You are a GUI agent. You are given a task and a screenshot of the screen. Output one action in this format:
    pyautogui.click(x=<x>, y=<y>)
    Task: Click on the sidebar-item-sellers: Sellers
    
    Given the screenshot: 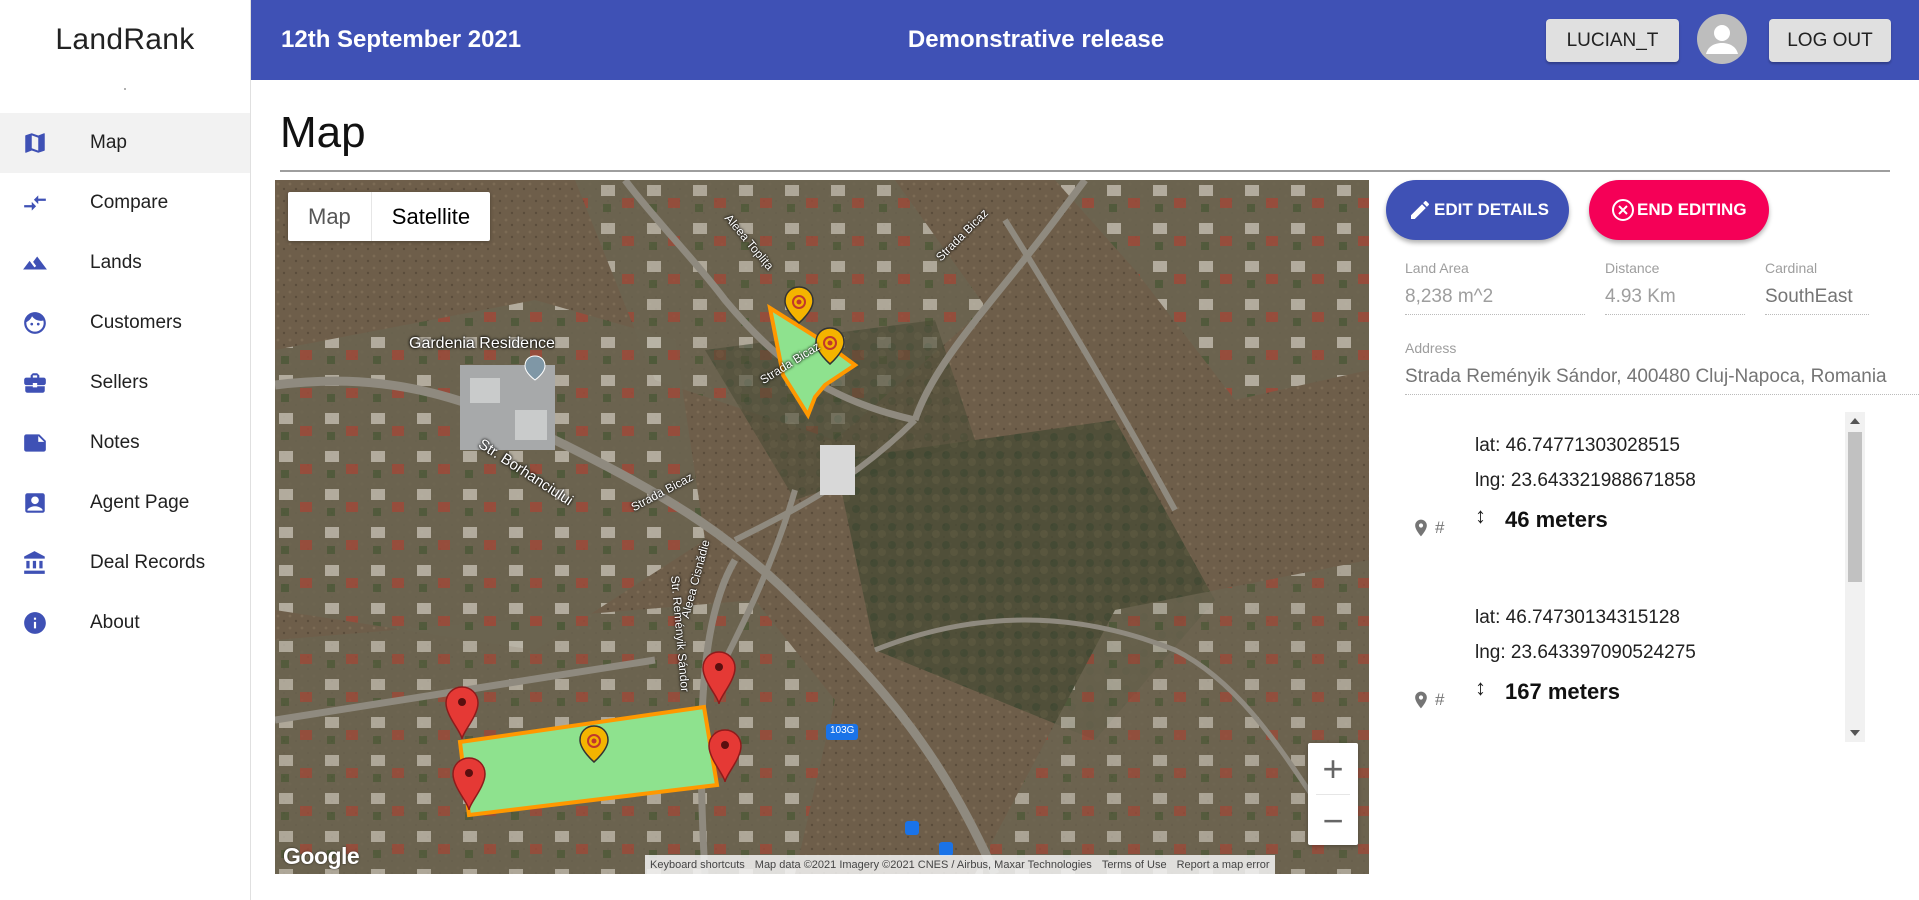 What is the action you would take?
    pyautogui.click(x=125, y=383)
    